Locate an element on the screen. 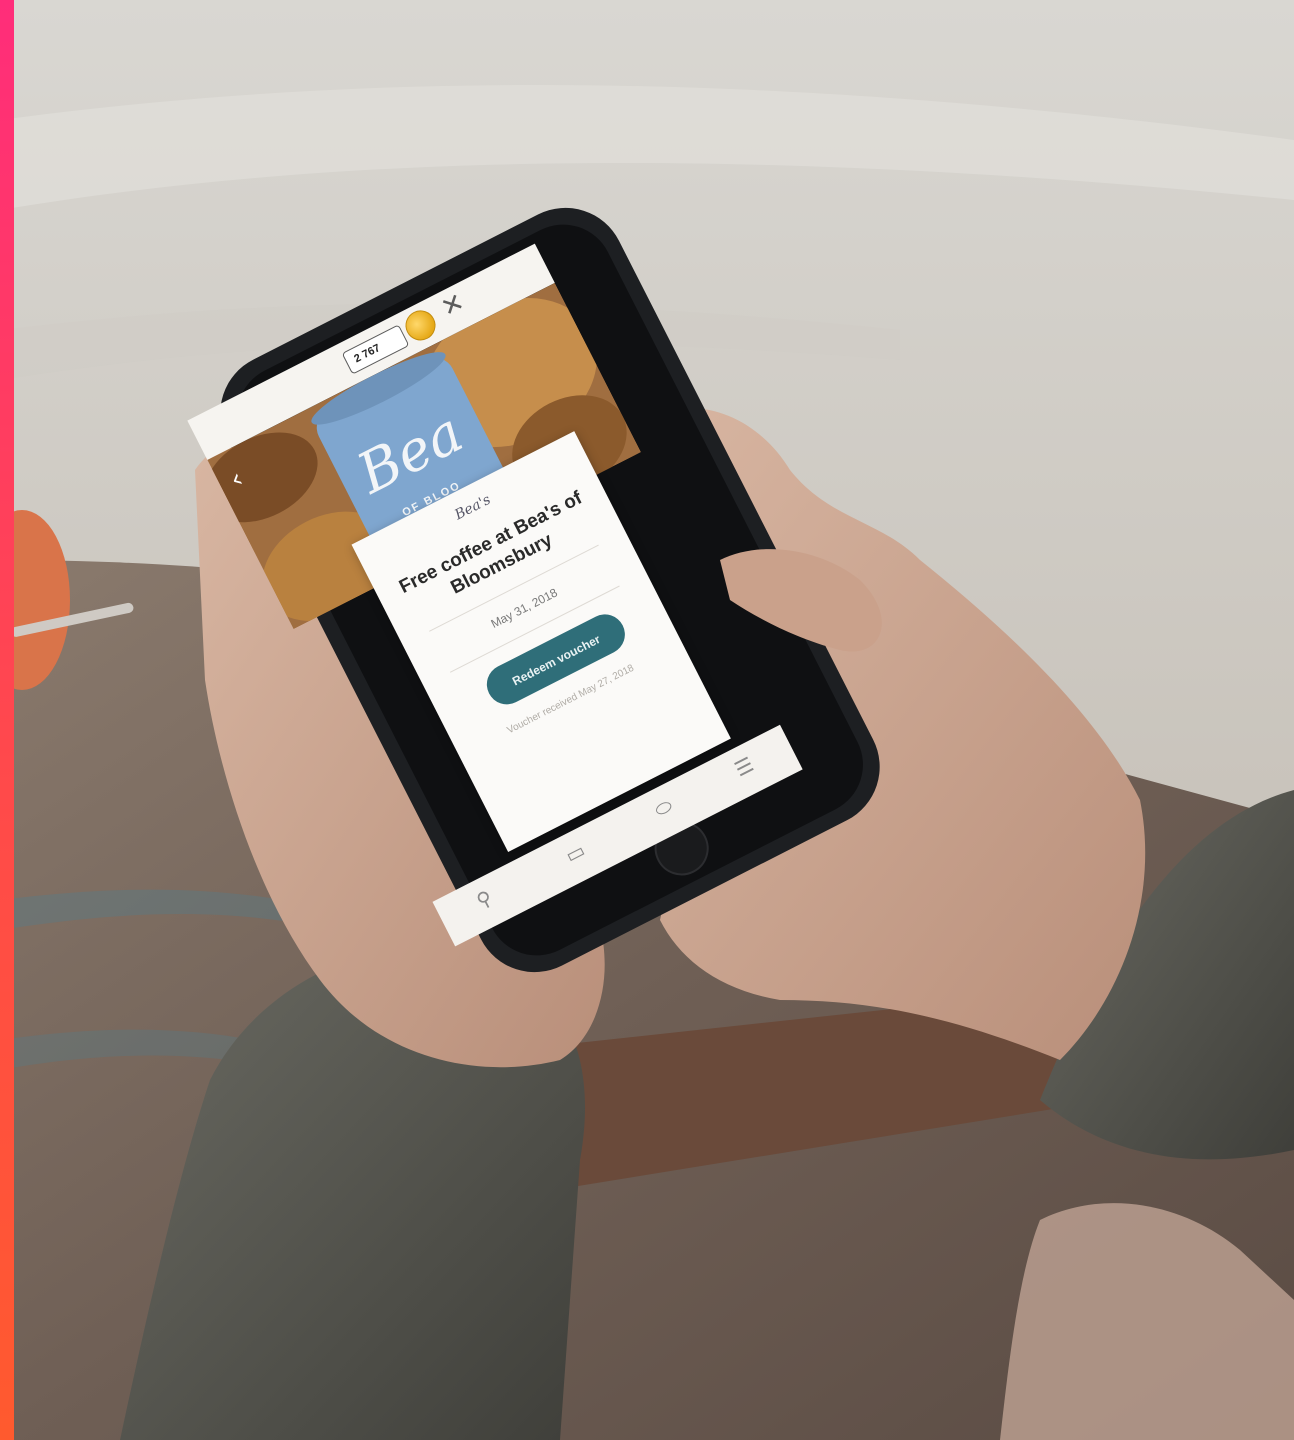  close-icon: ✕ is located at coordinates (452, 304).